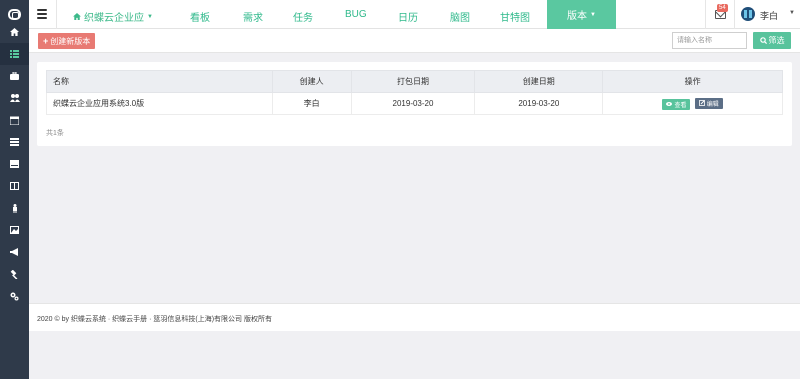 The image size is (800, 379). Describe the element at coordinates (701, 103) in the screenshot. I see `edit-icon` at that location.